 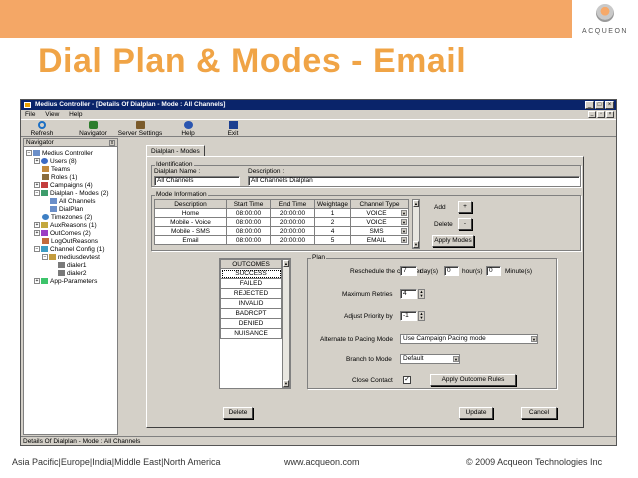 I want to click on tree-item-outcomes: + OutComes (2), so click(x=62, y=234).